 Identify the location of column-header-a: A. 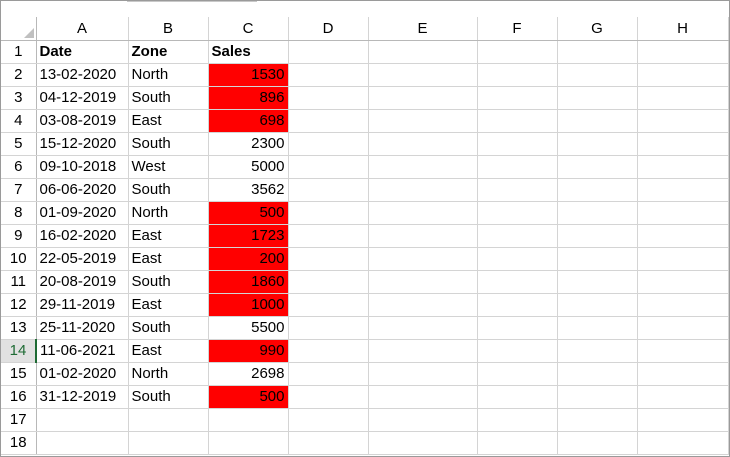
(82, 29).